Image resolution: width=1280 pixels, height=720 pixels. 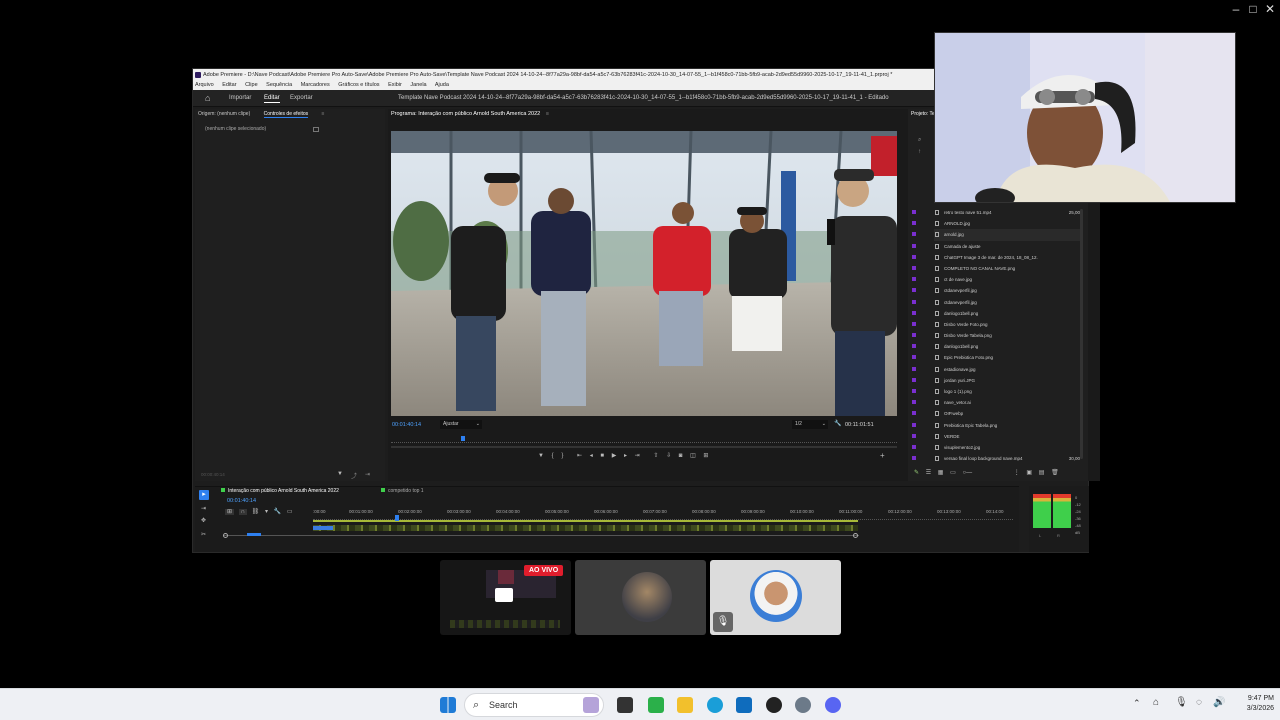 I want to click on step-back-icon: ◂, so click(x=591, y=456).